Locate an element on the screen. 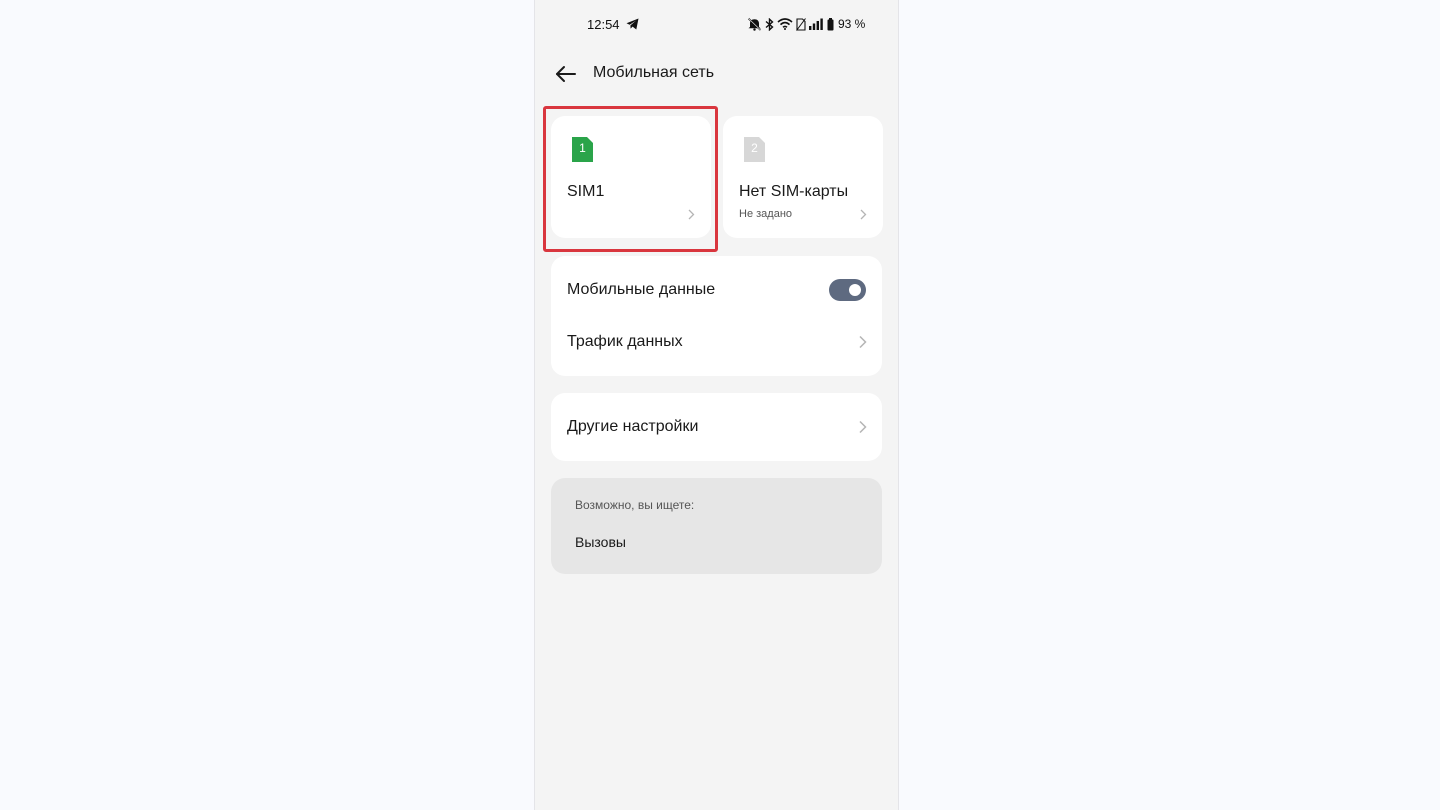 This screenshot has height=810, width=1440. sim1-badge: 1 is located at coordinates (582, 148).